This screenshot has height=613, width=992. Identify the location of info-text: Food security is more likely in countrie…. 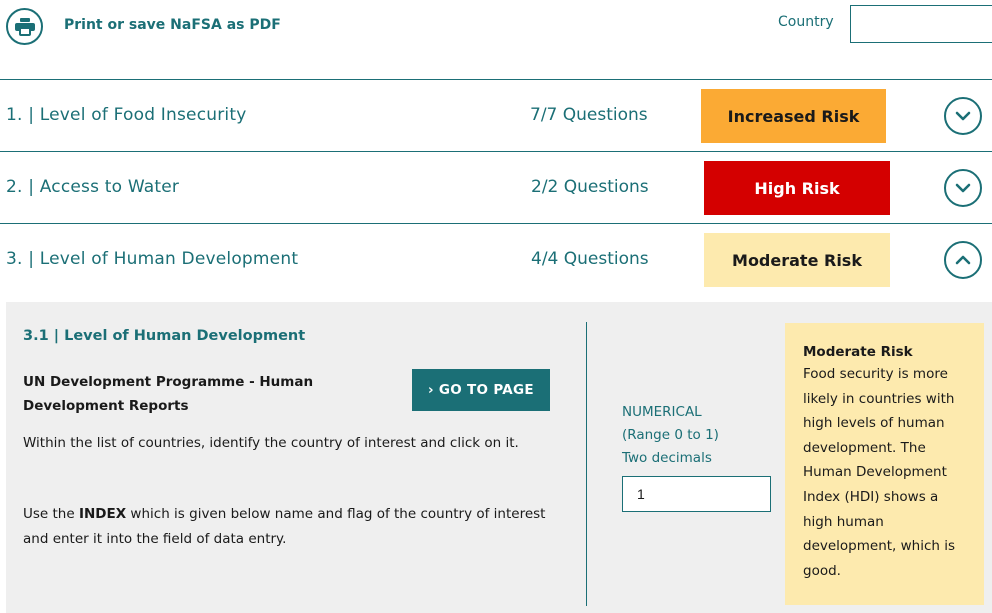
(879, 472).